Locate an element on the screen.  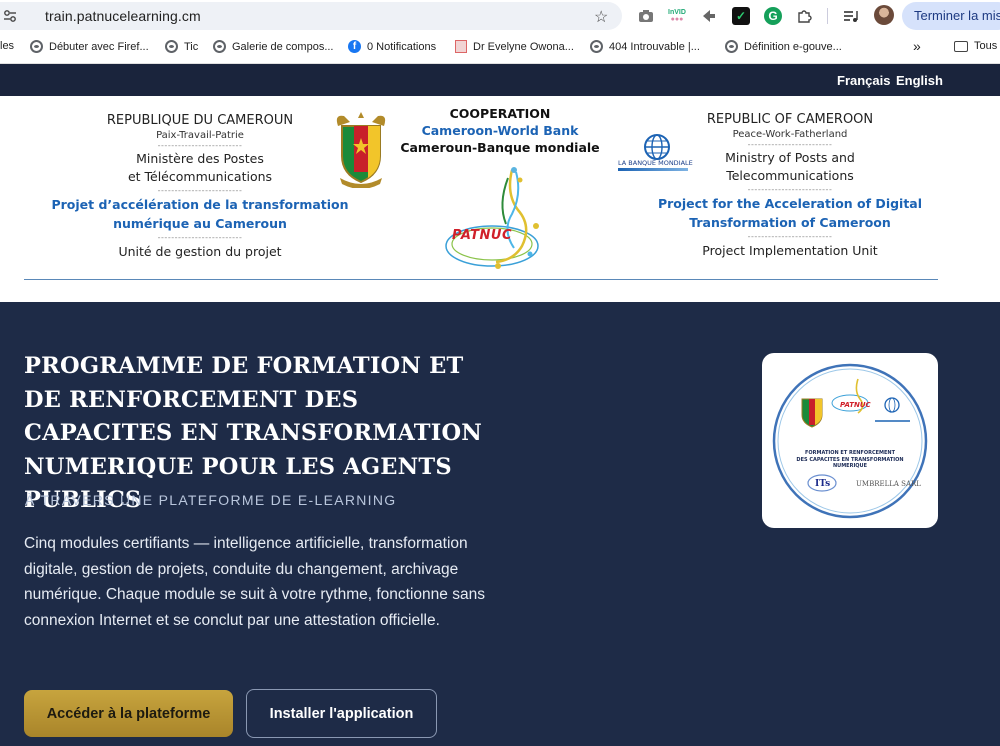
bookmark-star-icon: ☆ is located at coordinates (601, 17).